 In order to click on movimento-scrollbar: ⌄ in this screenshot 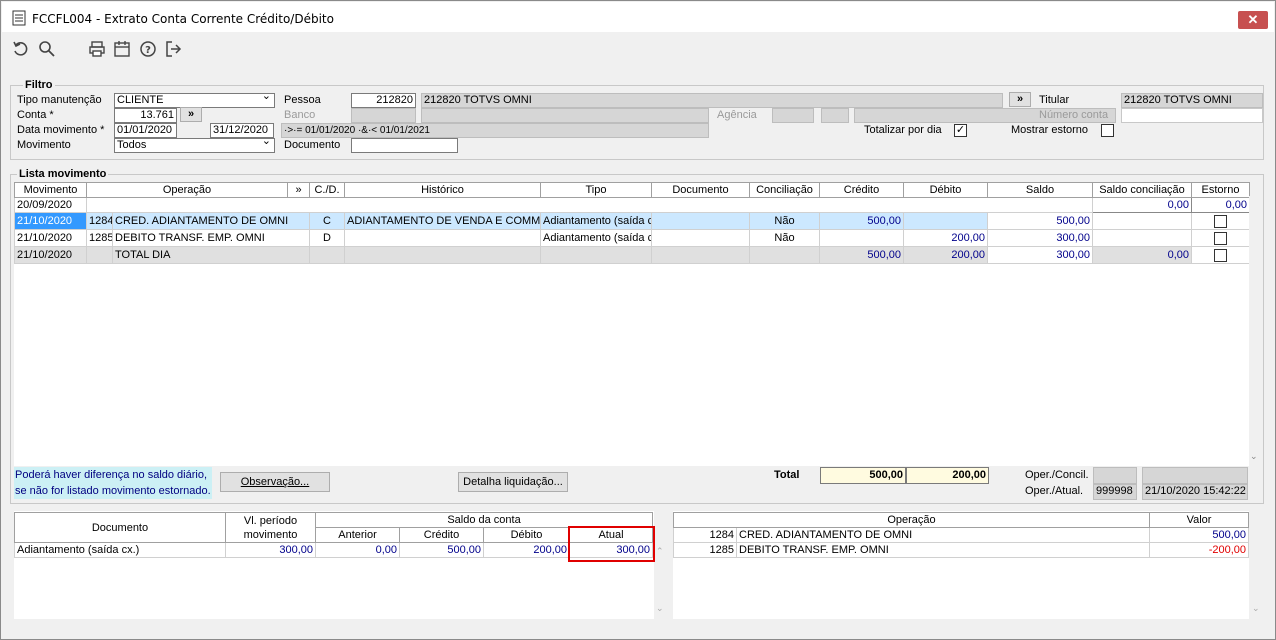, I will do `click(1255, 331)`.